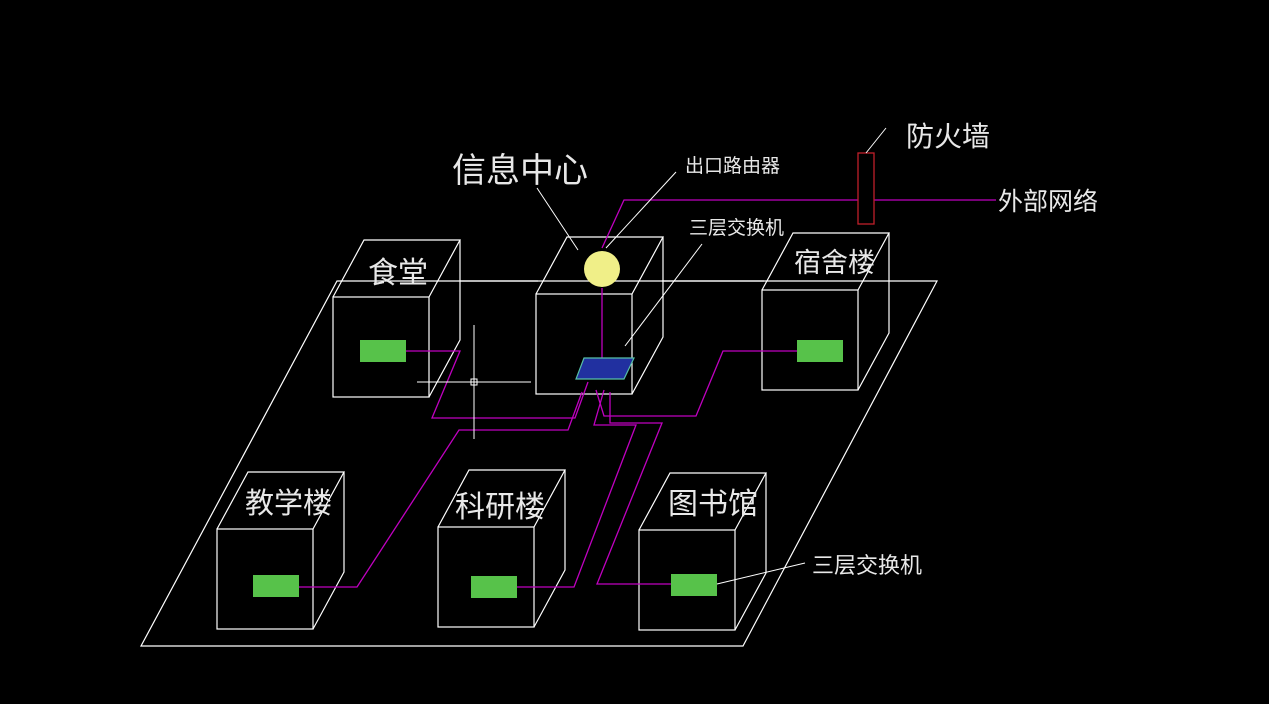  Describe the element at coordinates (557, 219) in the screenshot. I see `leader-info-center` at that location.